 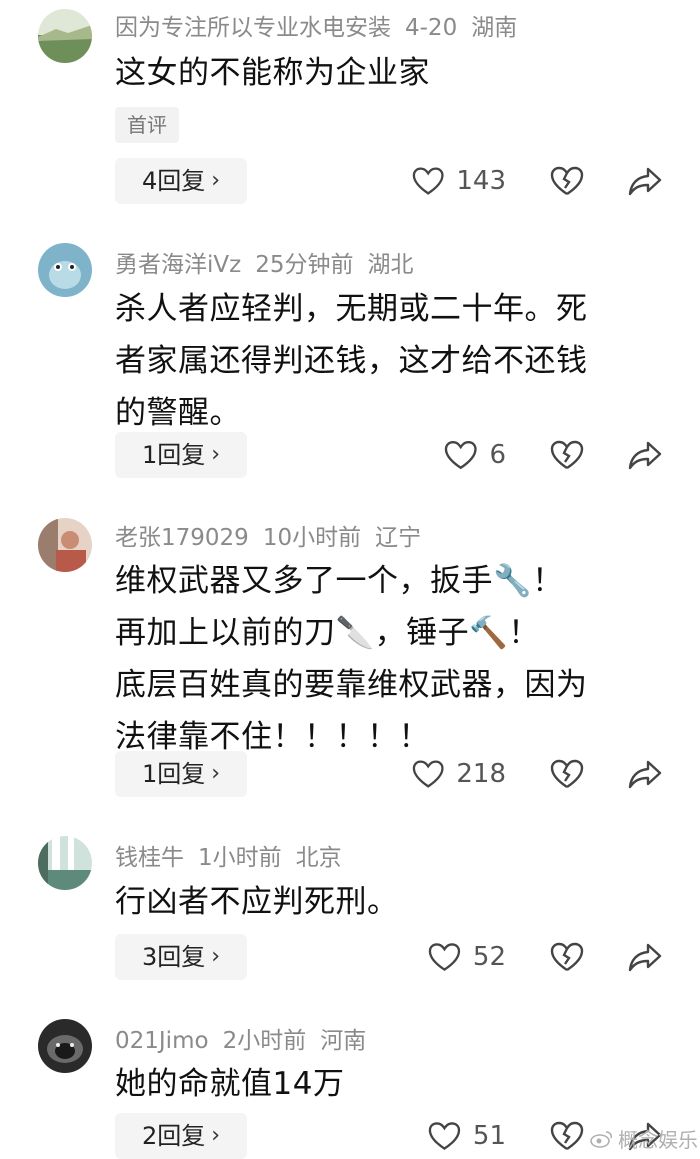 I want to click on comment-line: 行凶者不应判死刑。, so click(x=257, y=902).